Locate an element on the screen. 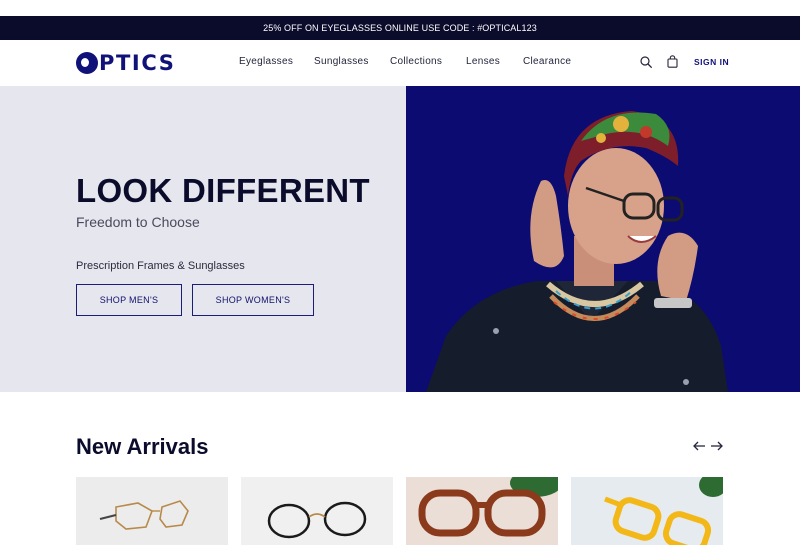  hero-title: LOOK DIFFERENT is located at coordinates (223, 190).